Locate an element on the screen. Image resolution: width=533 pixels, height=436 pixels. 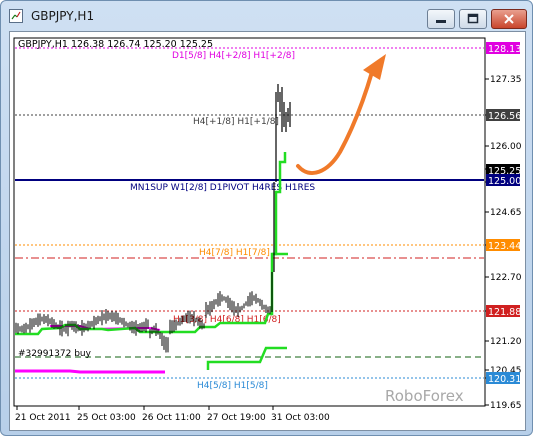
x-tick-label: 27 Oct 19:00 is located at coordinates (236, 418).